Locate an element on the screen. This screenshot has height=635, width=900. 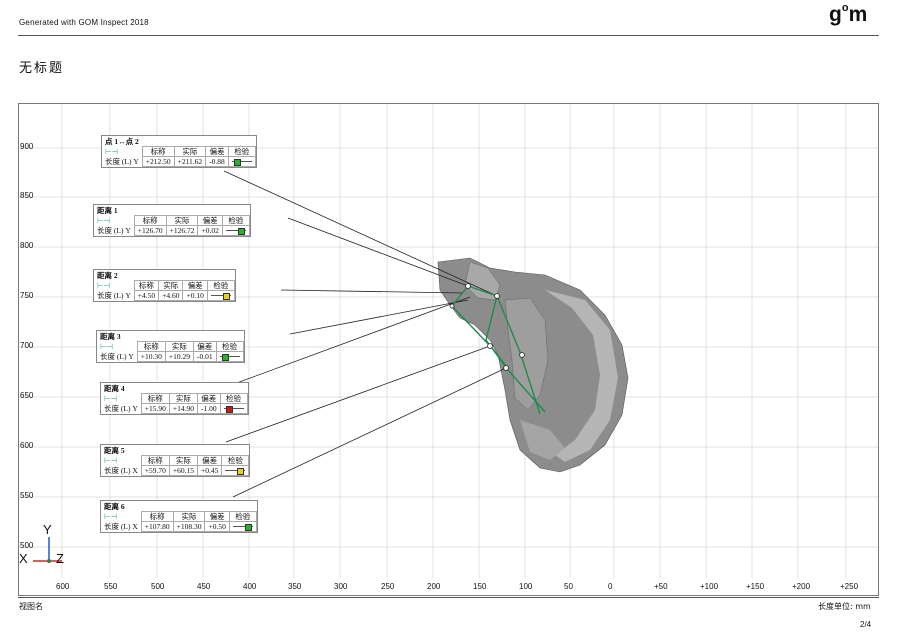
x-tick-label: 500 is located at coordinates (158, 586).